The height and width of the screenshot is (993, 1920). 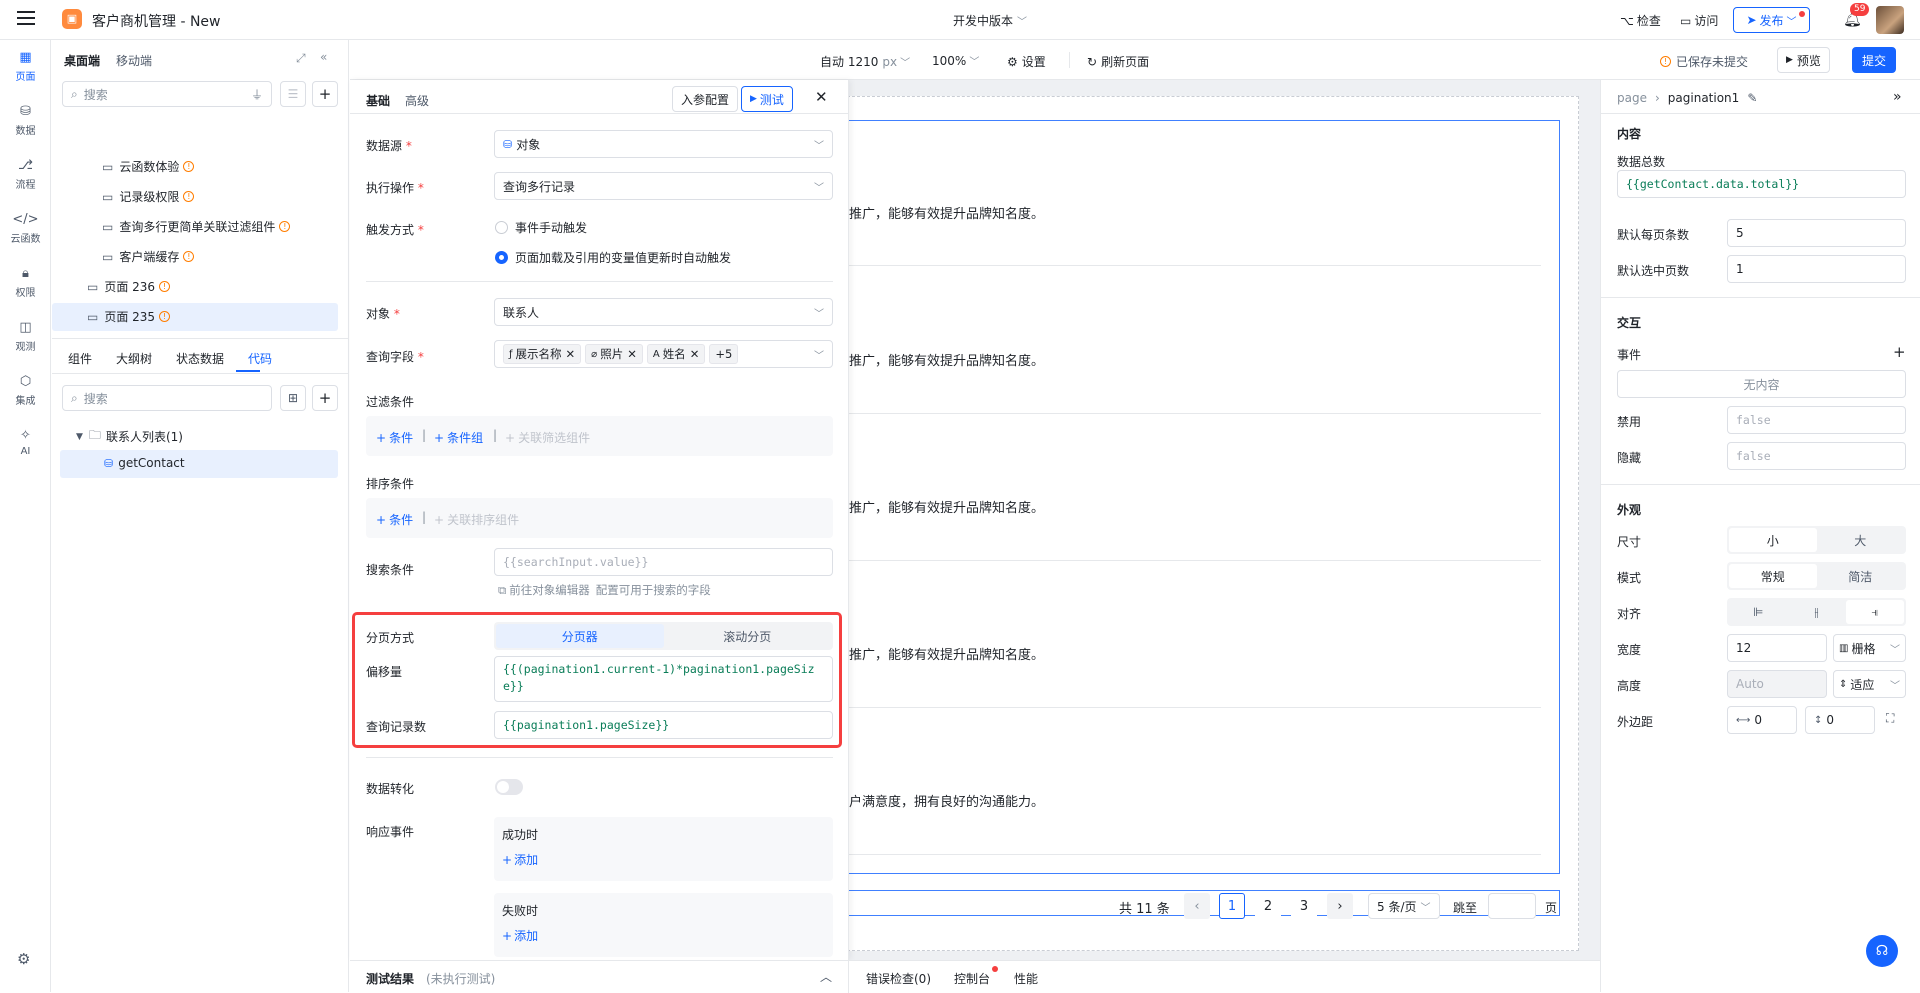 What do you see at coordinates (1890, 20) in the screenshot?
I see `avatar` at bounding box center [1890, 20].